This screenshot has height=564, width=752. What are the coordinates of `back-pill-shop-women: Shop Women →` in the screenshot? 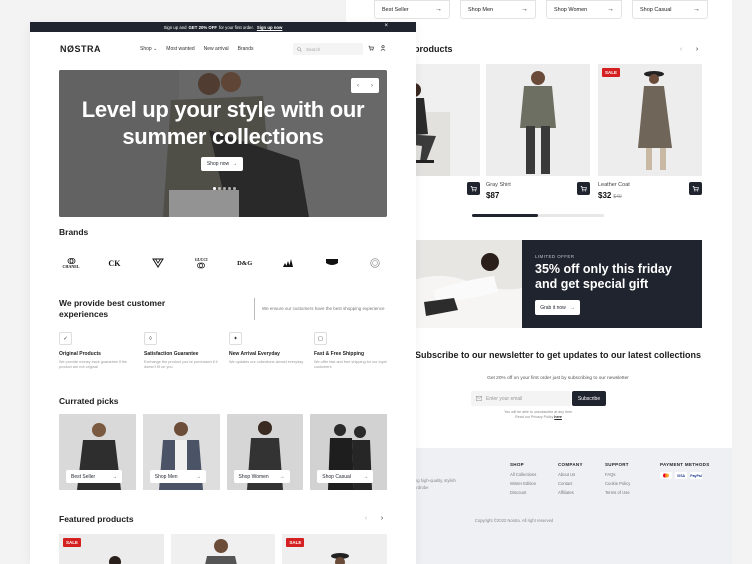 It's located at (584, 9).